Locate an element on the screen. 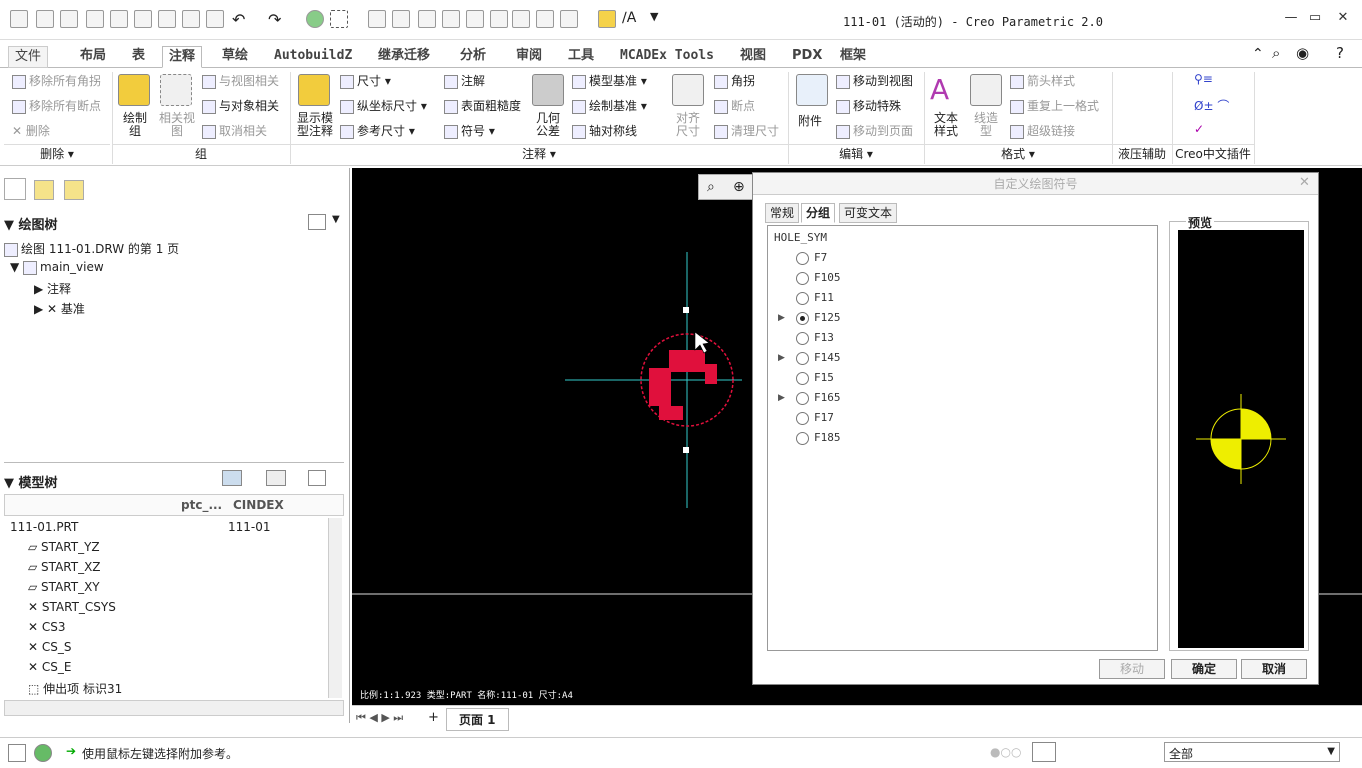 This screenshot has width=1362, height=768. ok-button: 确定 is located at coordinates (1204, 669).